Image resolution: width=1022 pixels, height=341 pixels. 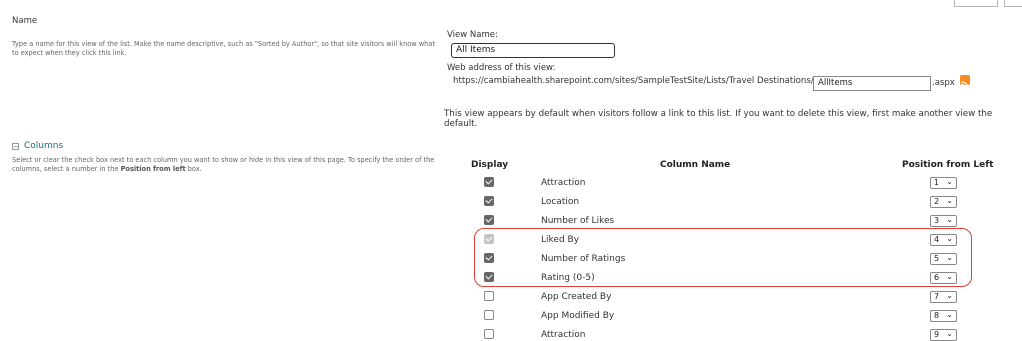 What do you see at coordinates (1013, 3) in the screenshot?
I see `toolbar-button-cancel` at bounding box center [1013, 3].